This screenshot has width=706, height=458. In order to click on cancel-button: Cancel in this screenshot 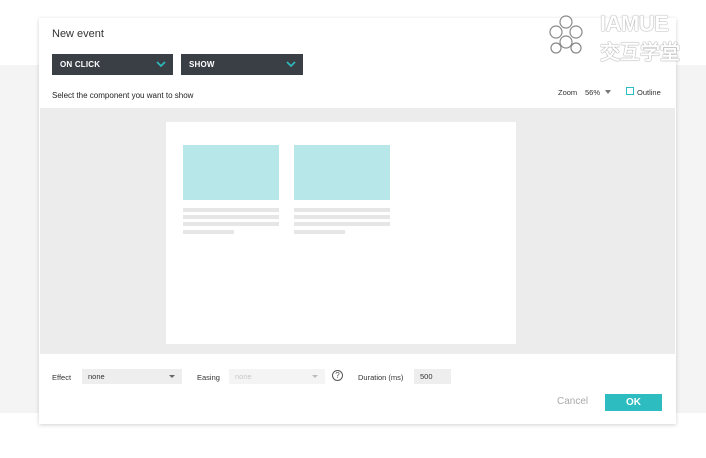, I will do `click(572, 401)`.